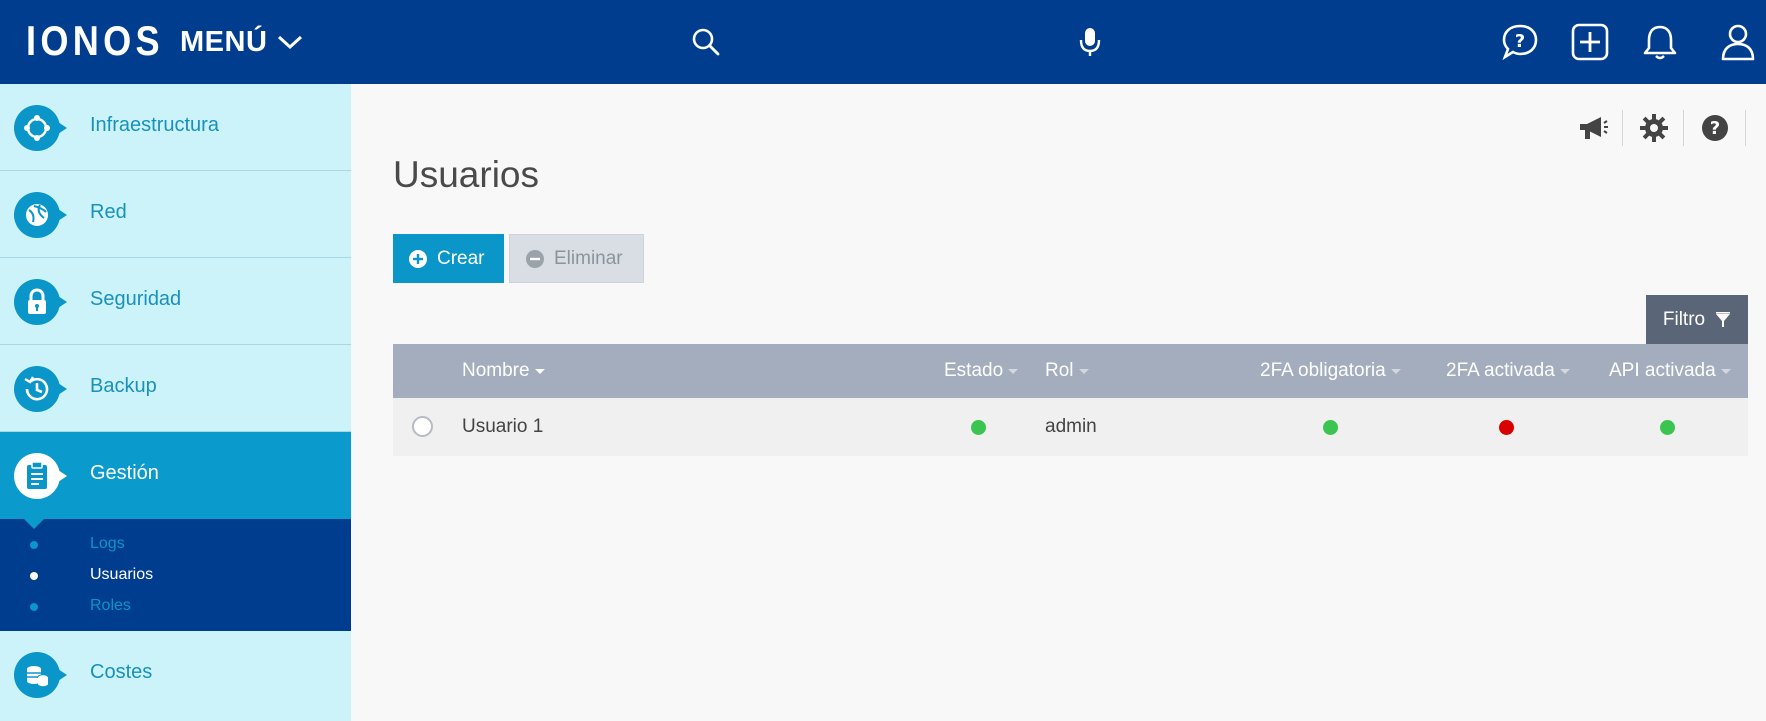 This screenshot has height=721, width=1766. What do you see at coordinates (422, 426) in the screenshot?
I see `row-select-radio` at bounding box center [422, 426].